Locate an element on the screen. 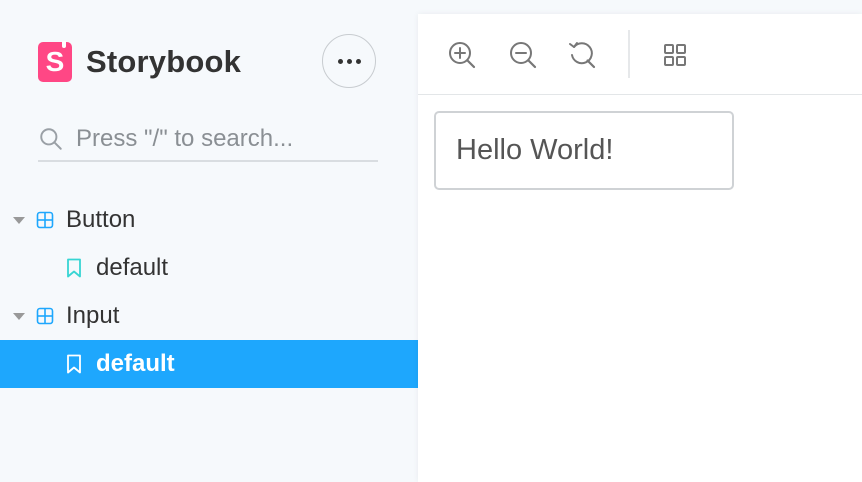 The image size is (862, 482). grid-button is located at coordinates (675, 55).